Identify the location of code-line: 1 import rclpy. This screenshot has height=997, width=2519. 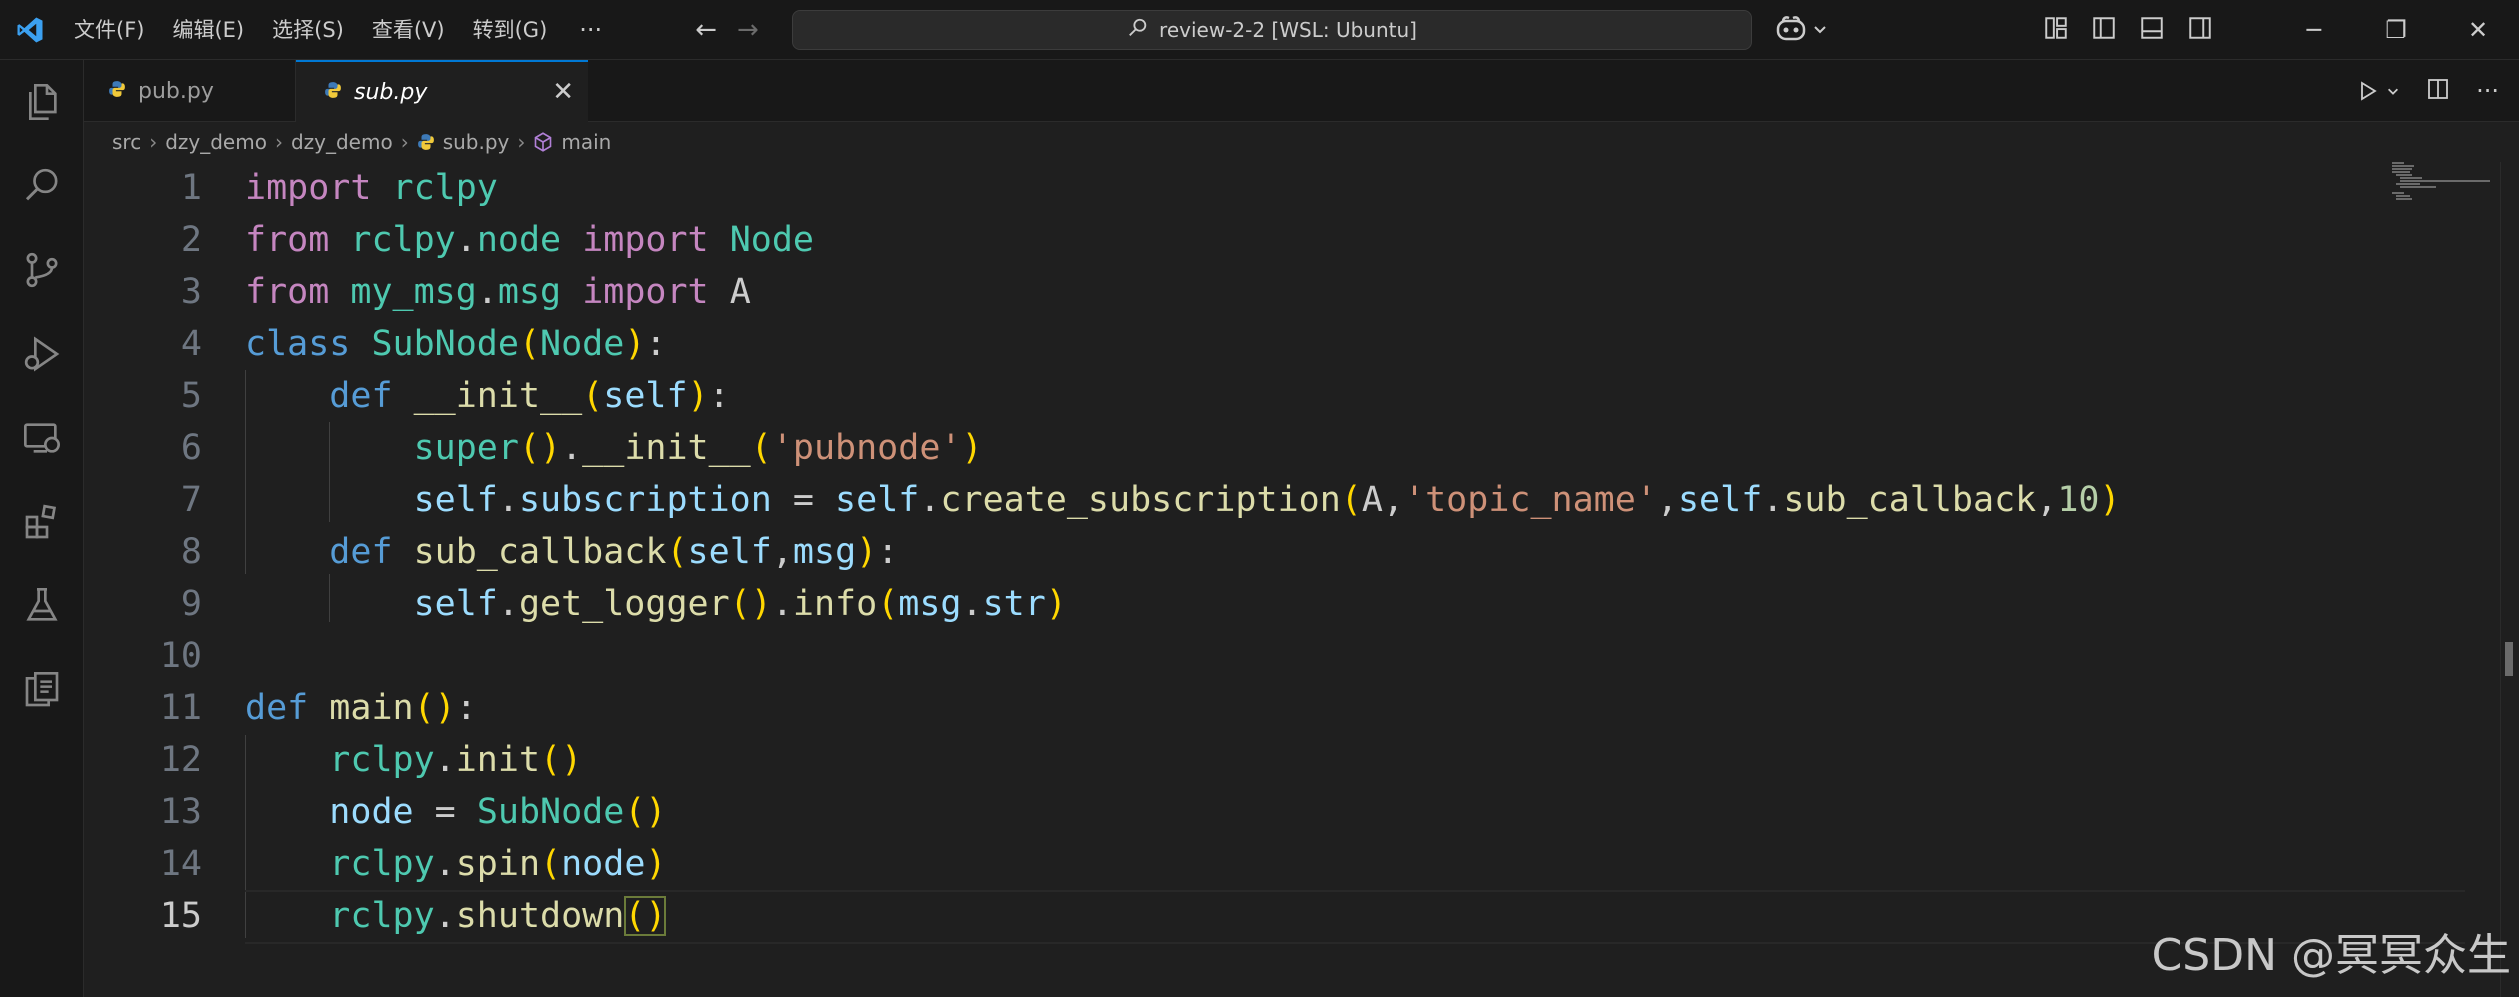
(1234, 188).